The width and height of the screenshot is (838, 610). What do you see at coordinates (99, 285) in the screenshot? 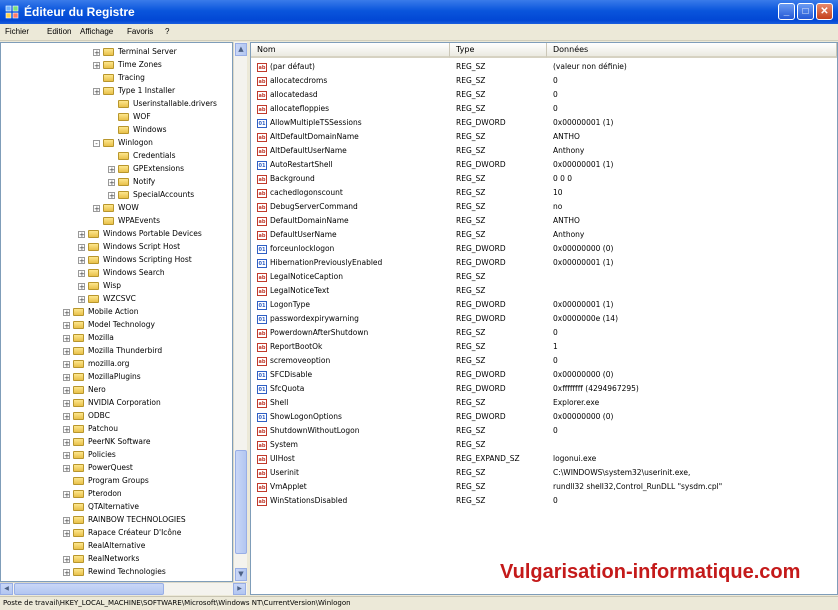
I see `tree-node: + Wisp` at bounding box center [99, 285].